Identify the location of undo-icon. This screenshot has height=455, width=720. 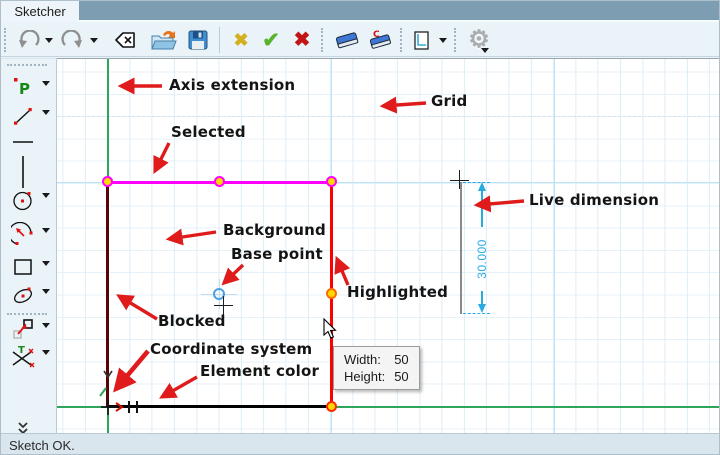
(29, 39).